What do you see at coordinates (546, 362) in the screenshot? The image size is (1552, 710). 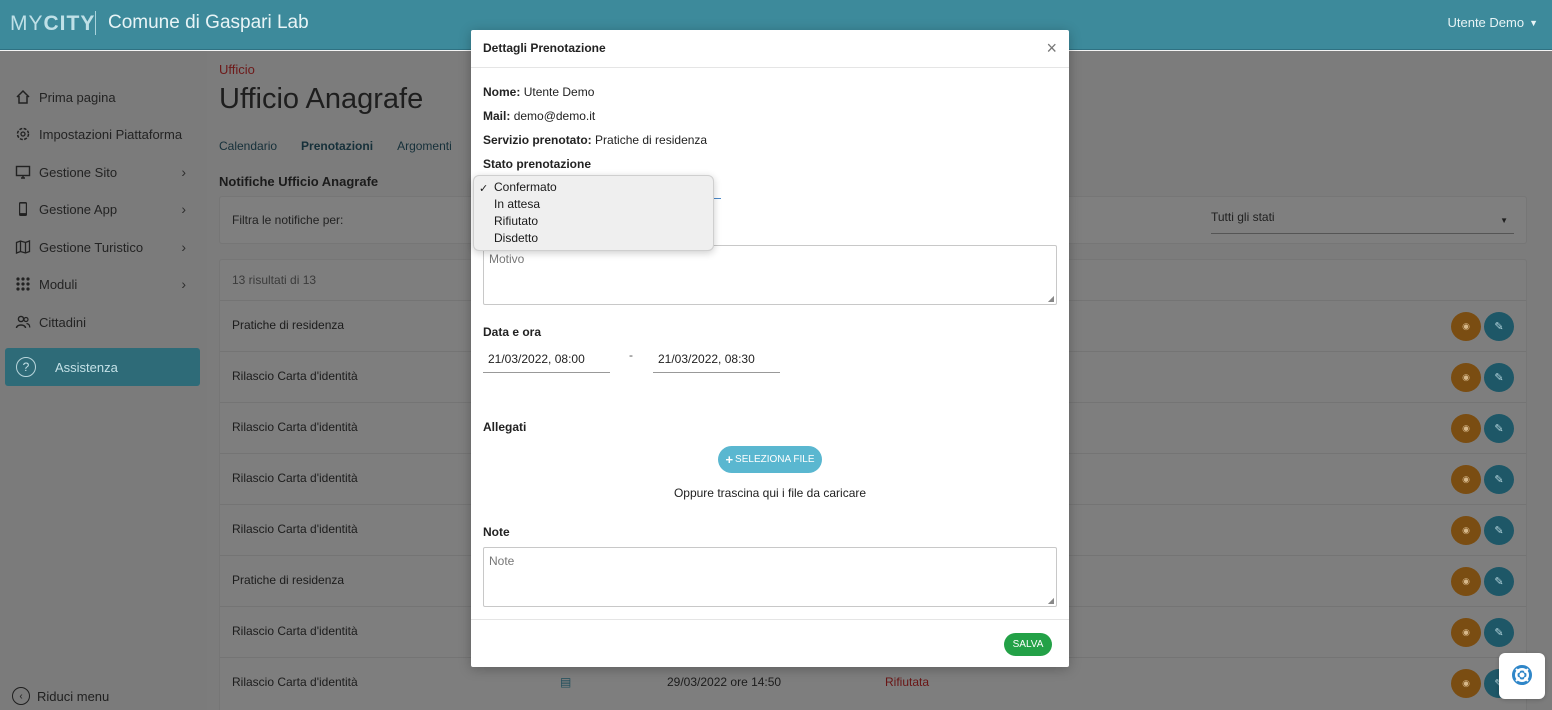 I see `date-from-input: 21/03/2022, 08:00` at bounding box center [546, 362].